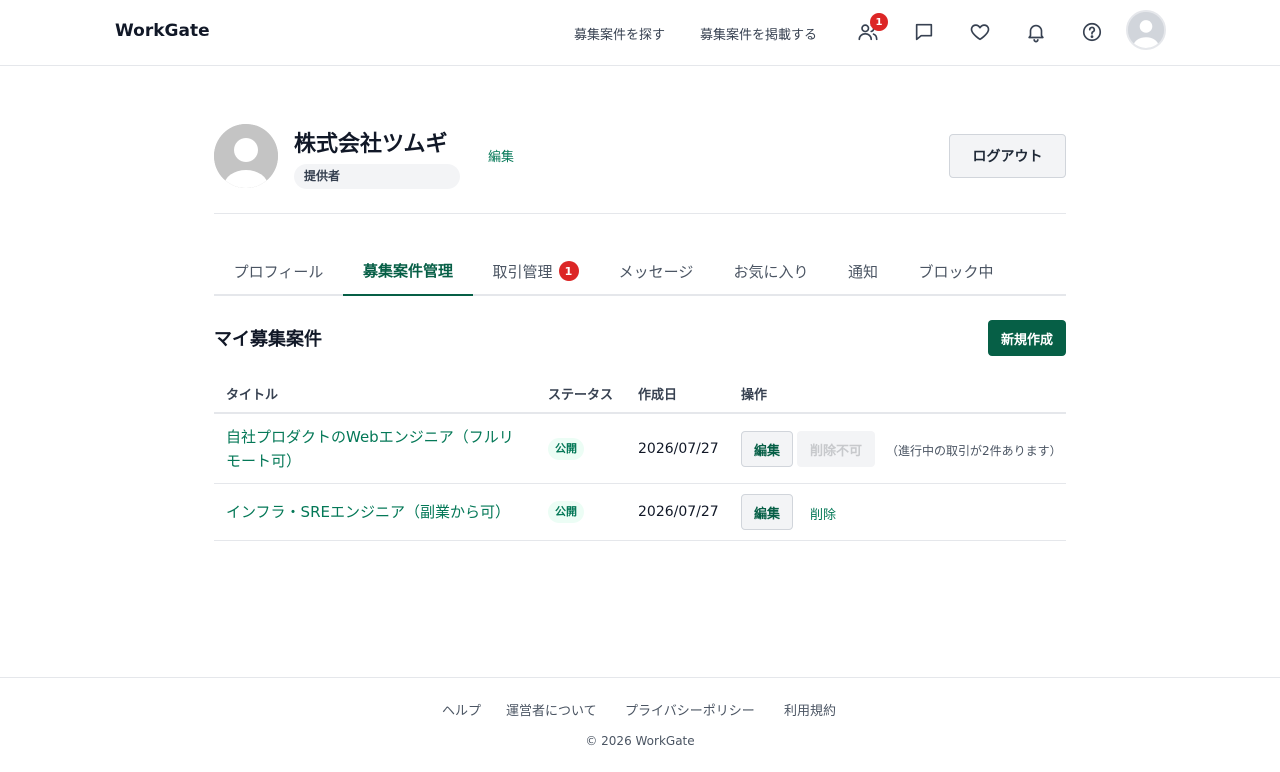 The width and height of the screenshot is (1280, 772). I want to click on footer-link-privacy: プライバシーポリシー, so click(690, 709).